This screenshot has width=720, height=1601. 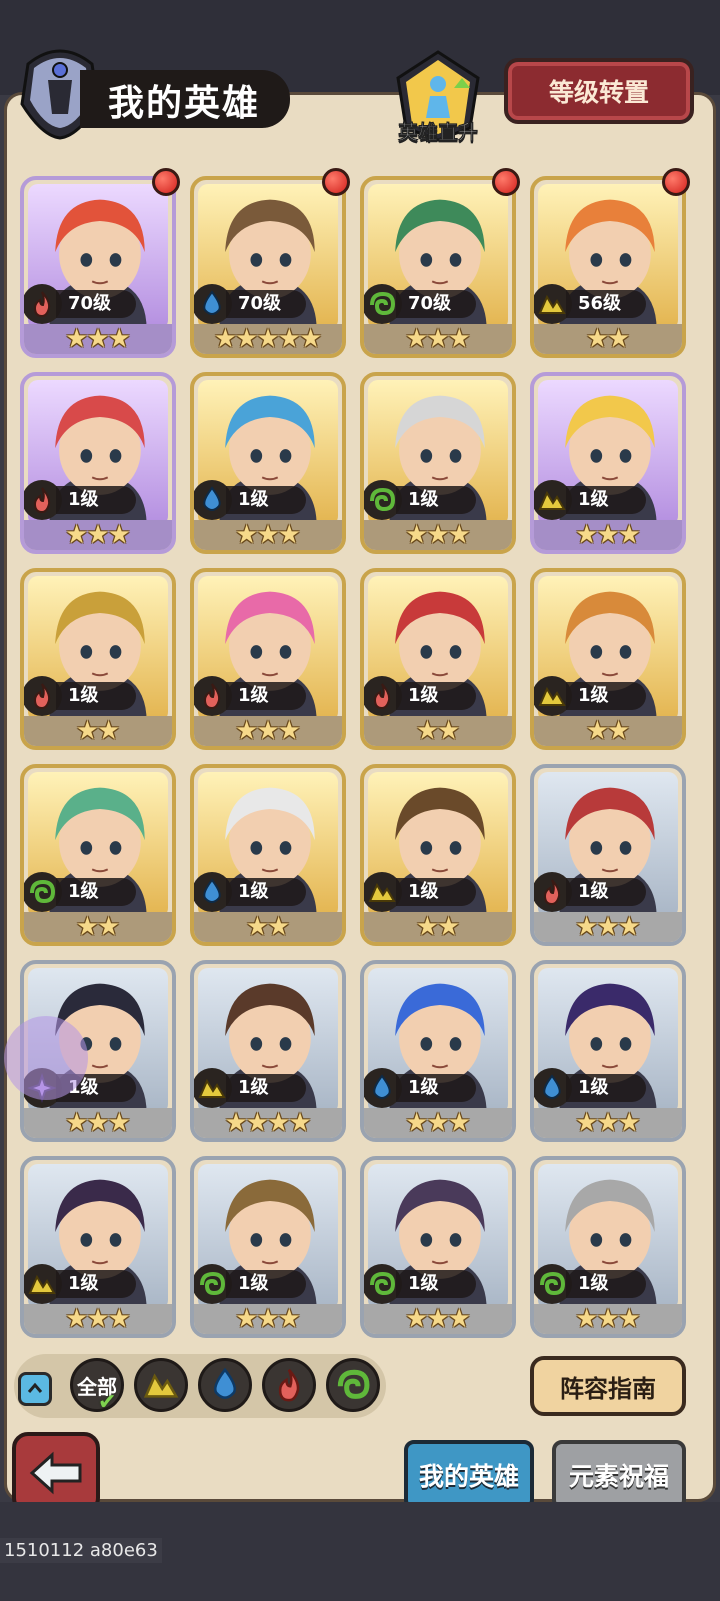 I want to click on filter-earth-button, so click(x=161, y=1385).